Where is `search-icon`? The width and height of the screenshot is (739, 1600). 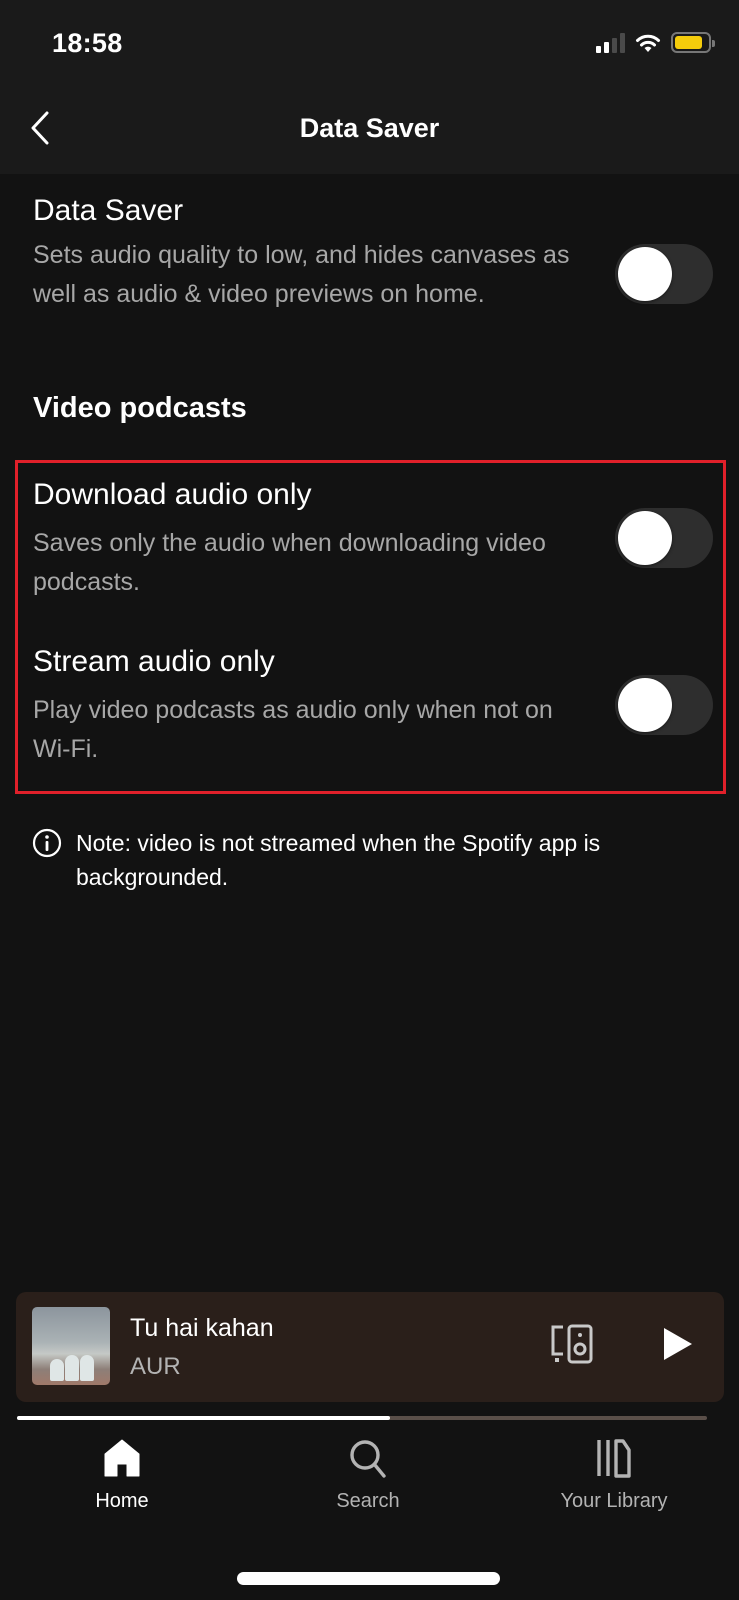
search-icon is located at coordinates (368, 1459).